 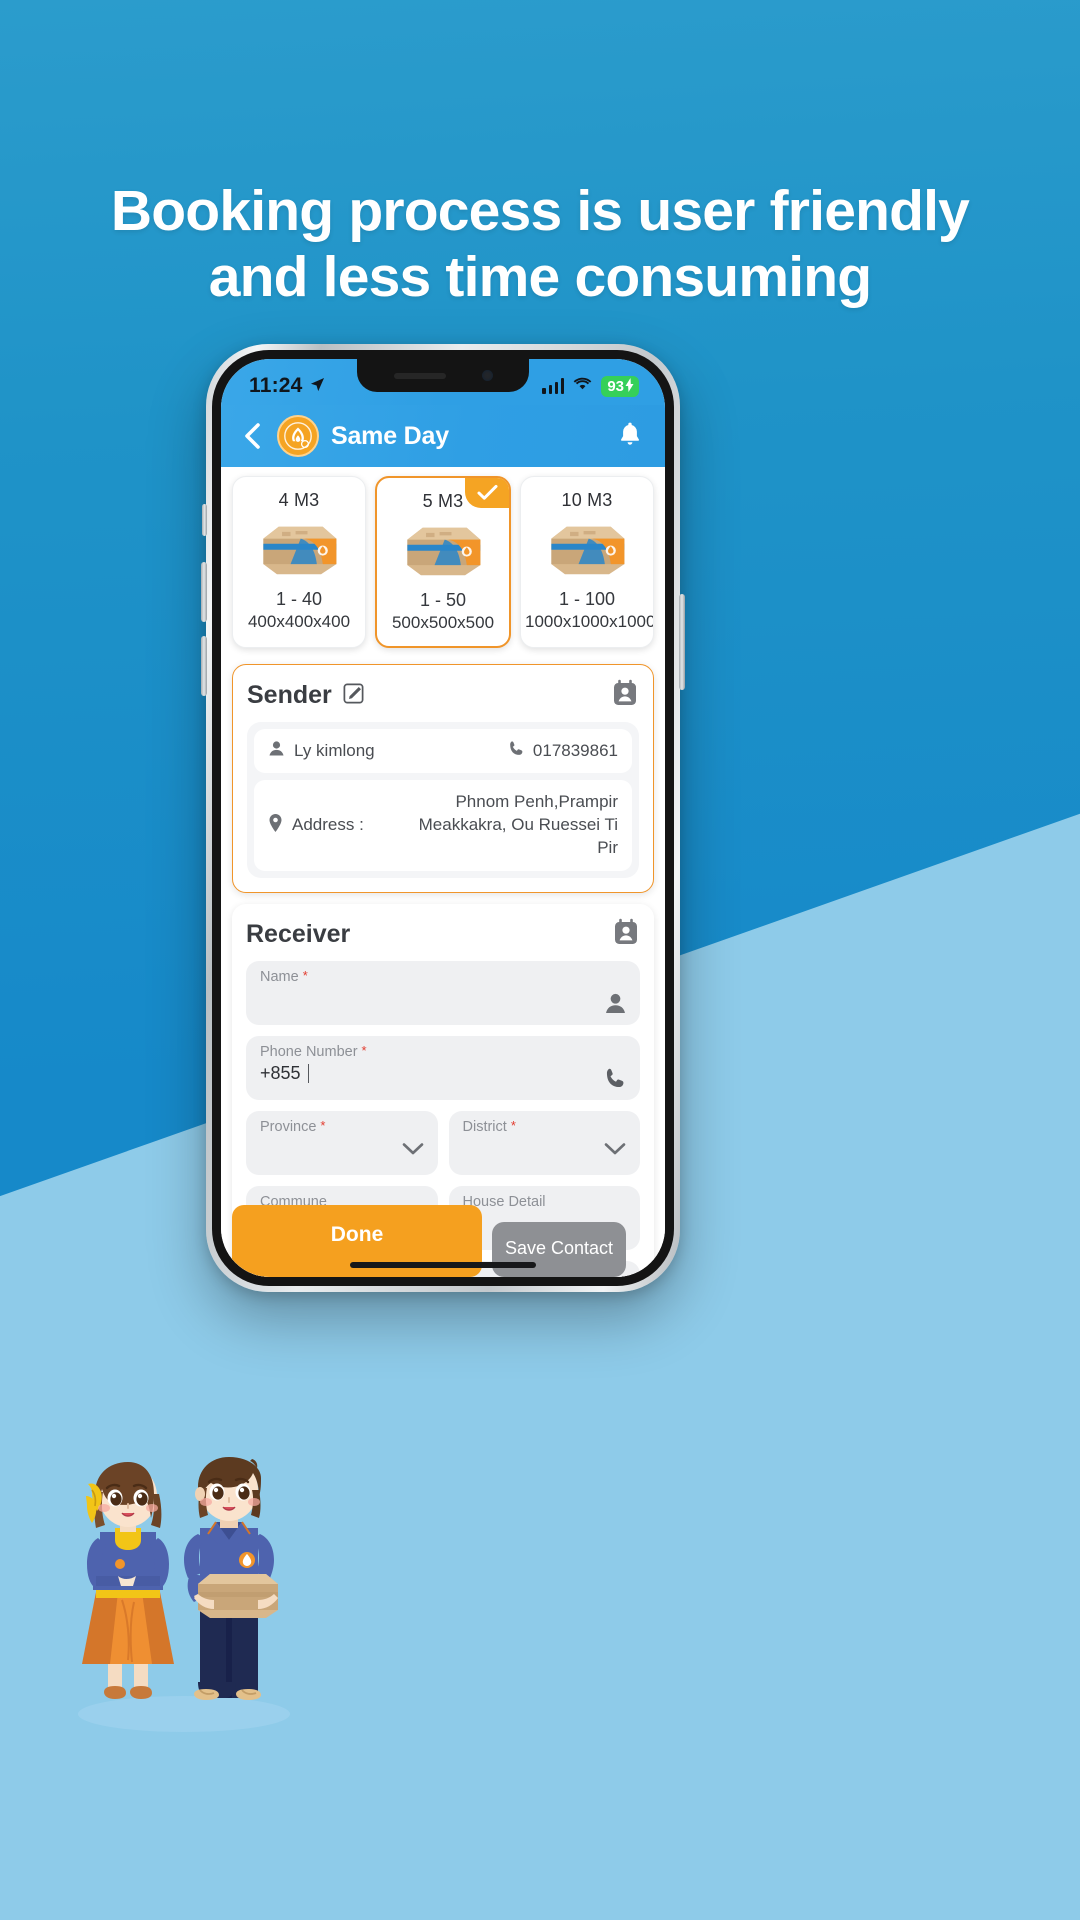 What do you see at coordinates (342, 1142) in the screenshot?
I see `receiver-province-field: Province *` at bounding box center [342, 1142].